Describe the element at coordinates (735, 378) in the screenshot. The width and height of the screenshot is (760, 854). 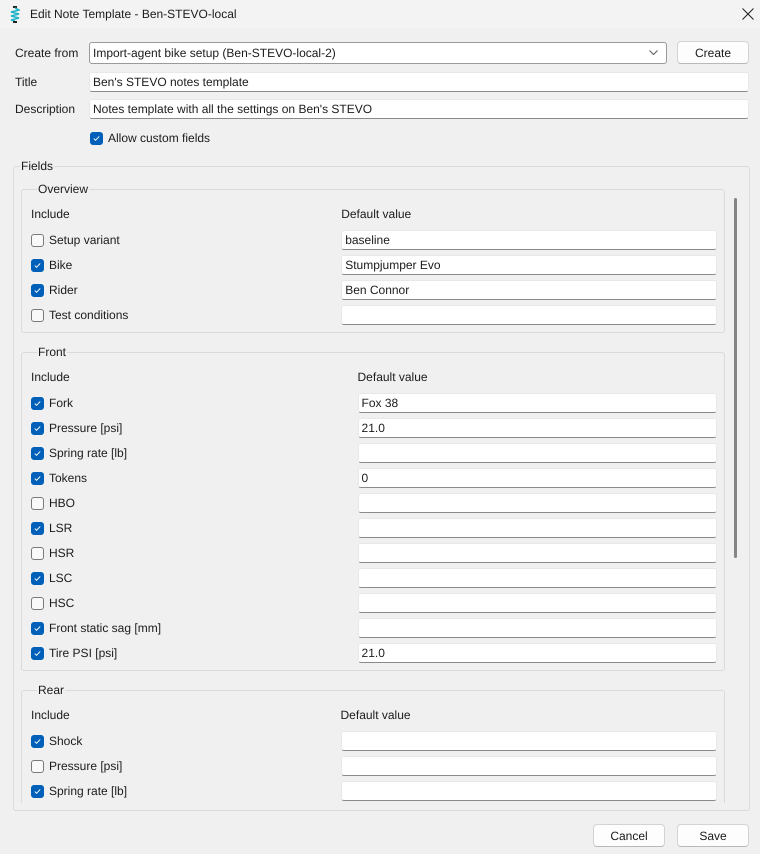
I see `scrollbar-thumb` at that location.